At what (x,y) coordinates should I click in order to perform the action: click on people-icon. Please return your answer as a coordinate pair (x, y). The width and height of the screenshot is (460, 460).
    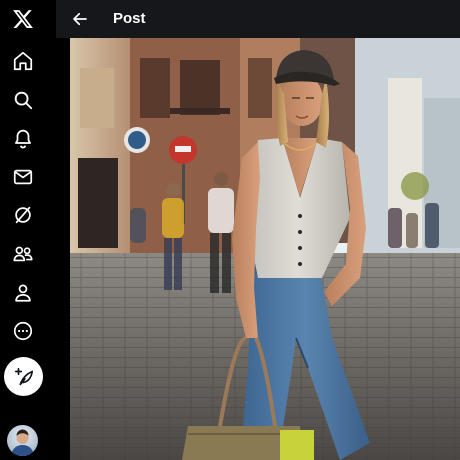
    Looking at the image, I should click on (23, 254).